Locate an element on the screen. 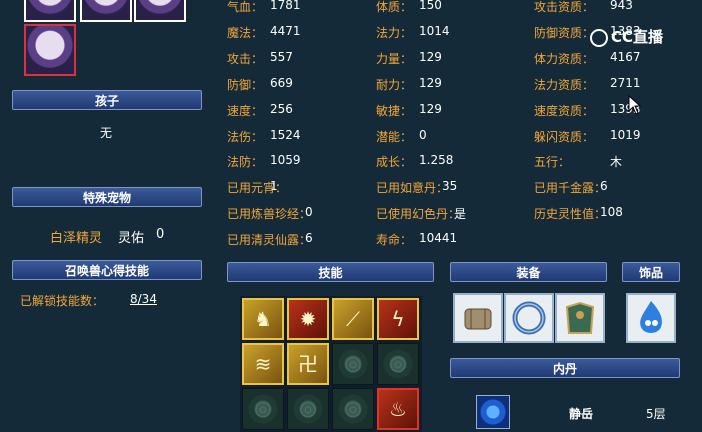 This screenshot has width=702, height=432. stat-value: 木 is located at coordinates (616, 162).